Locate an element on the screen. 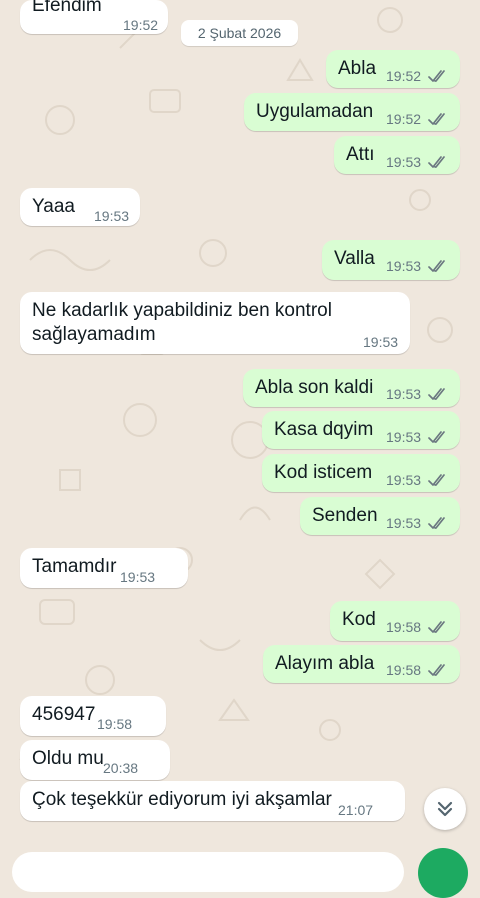 The width and height of the screenshot is (480, 898). outgoing-message: Kod 19:58 is located at coordinates (395, 621).